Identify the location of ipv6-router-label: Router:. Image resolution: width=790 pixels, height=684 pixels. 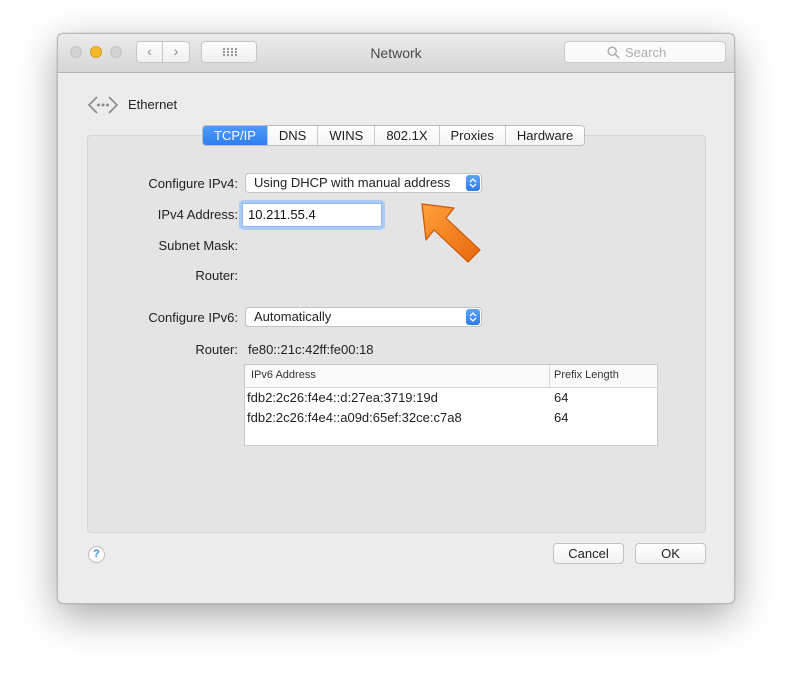
(216, 349).